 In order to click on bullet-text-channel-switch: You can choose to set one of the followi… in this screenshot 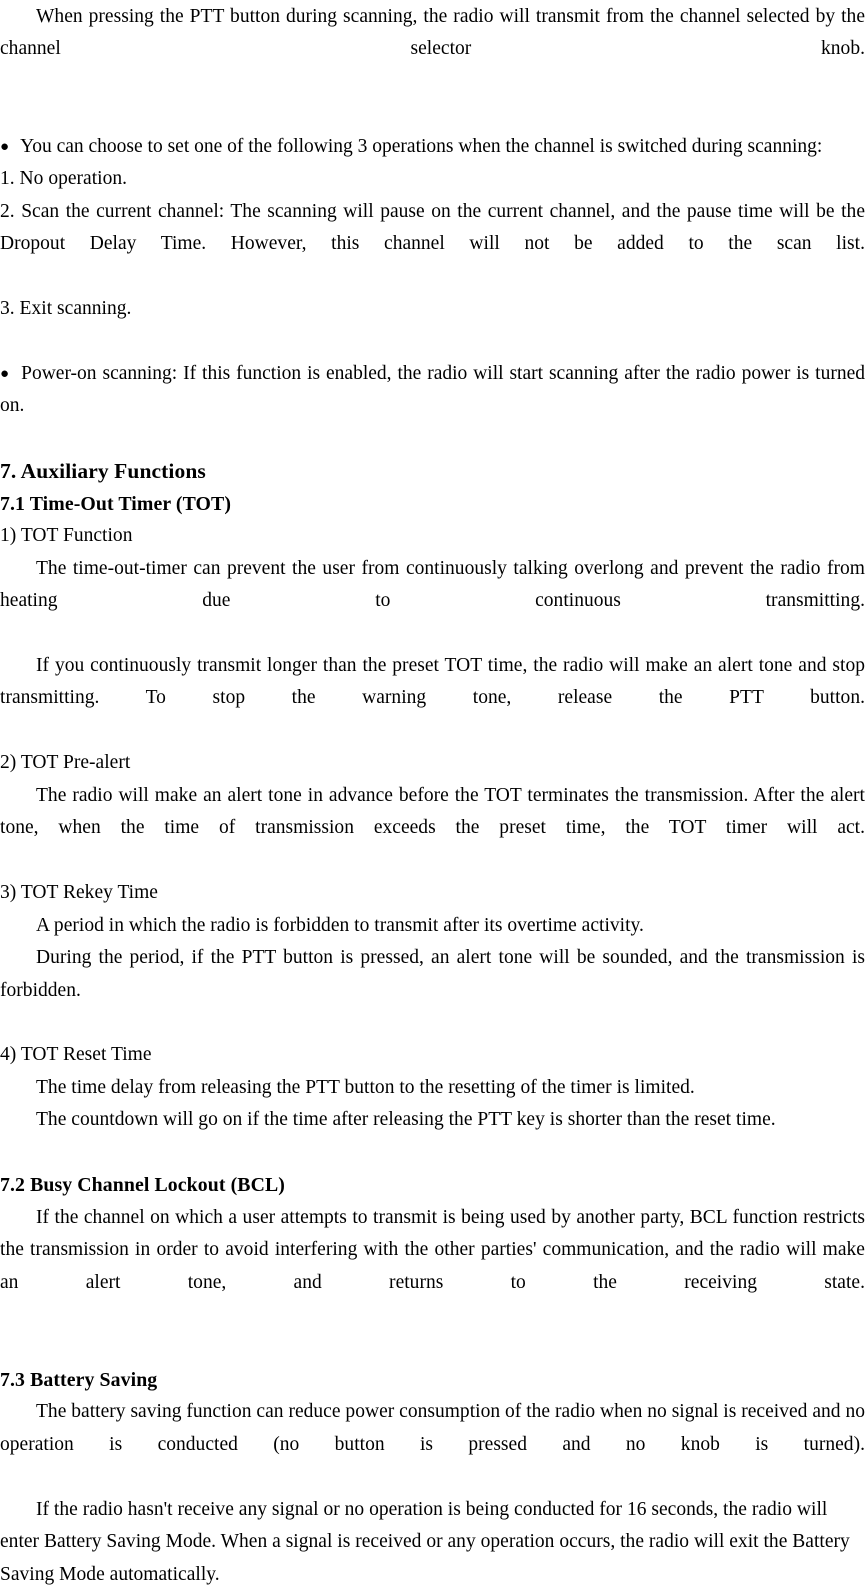, I will do `click(421, 146)`.